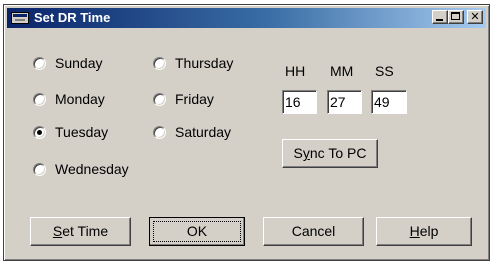 This screenshot has width=493, height=264. I want to click on second-input: 49, so click(389, 102).